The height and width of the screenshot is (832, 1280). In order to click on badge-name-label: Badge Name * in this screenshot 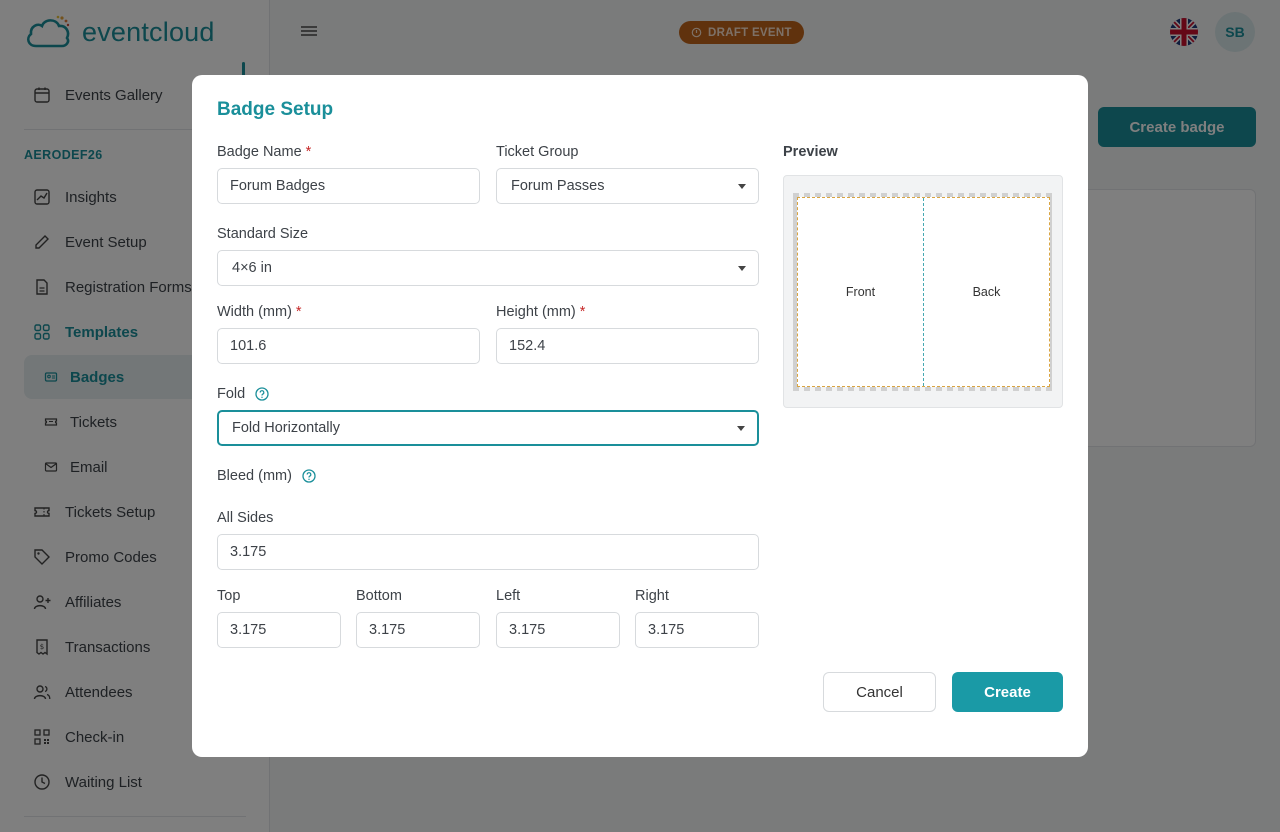, I will do `click(264, 152)`.